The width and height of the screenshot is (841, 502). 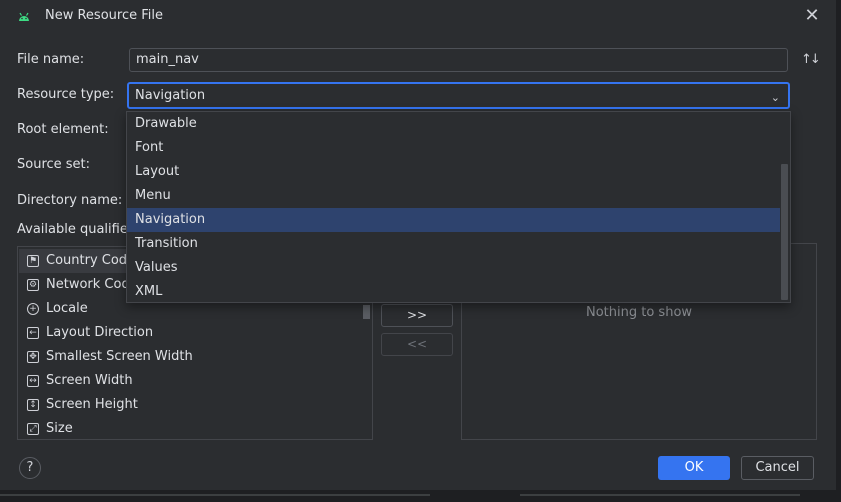 What do you see at coordinates (458, 60) in the screenshot?
I see `file-name-input: main_nav` at bounding box center [458, 60].